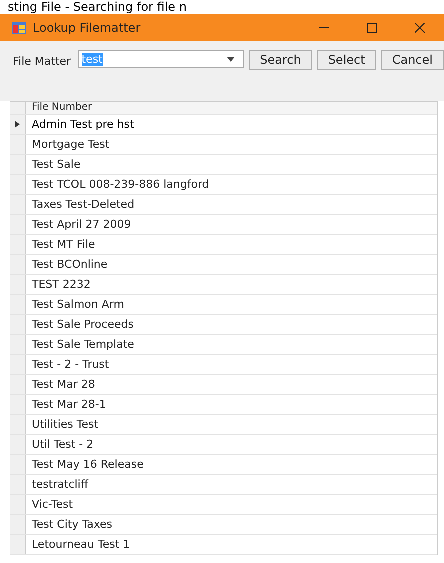 This screenshot has width=444, height=563. Describe the element at coordinates (223, 525) in the screenshot. I see `table-row: Test City Taxes` at that location.